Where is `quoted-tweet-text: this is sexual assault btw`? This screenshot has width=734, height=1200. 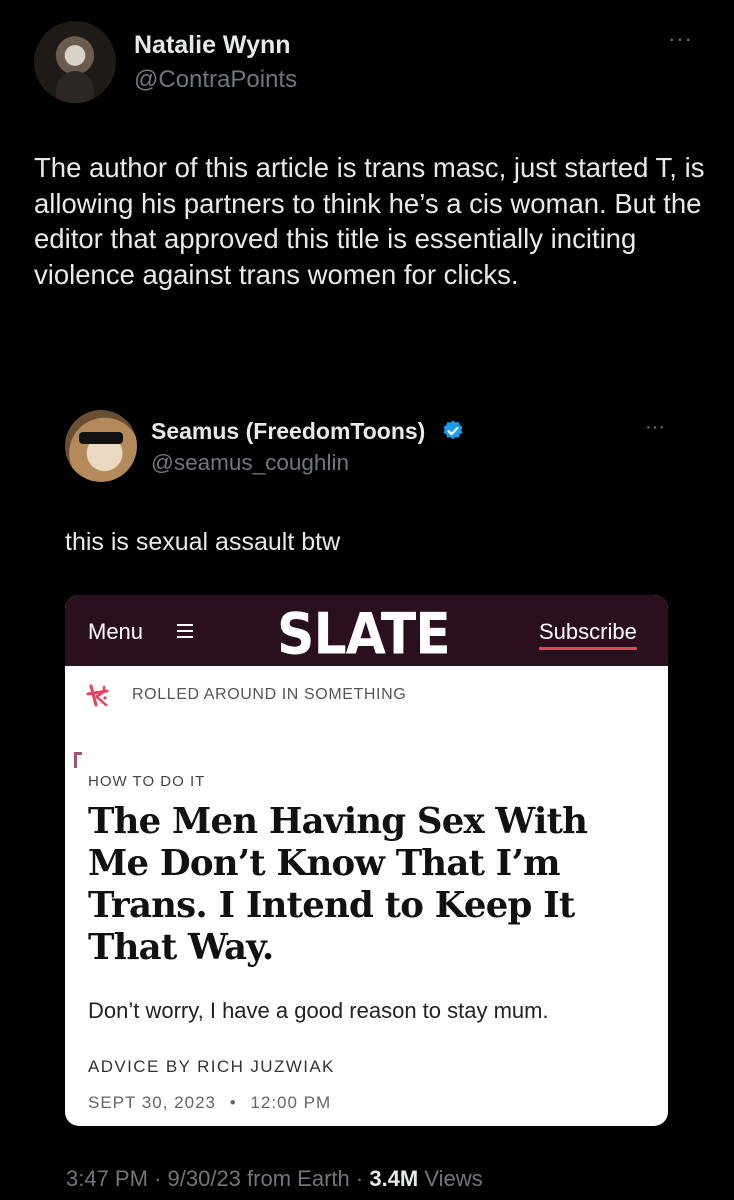 quoted-tweet-text: this is sexual assault btw is located at coordinates (203, 542).